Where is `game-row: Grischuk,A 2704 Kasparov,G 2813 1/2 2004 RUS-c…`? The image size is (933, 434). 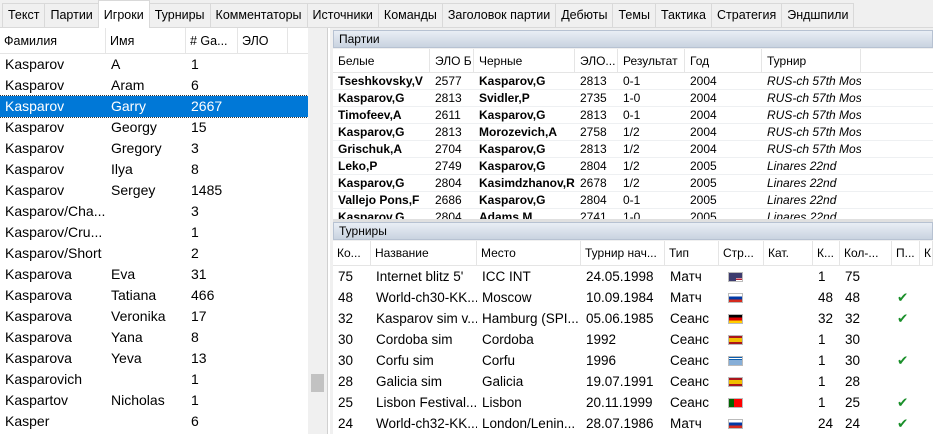 game-row: Grischuk,A 2704 Kasparov,G 2813 1/2 2004 RUS-c… is located at coordinates (633, 149).